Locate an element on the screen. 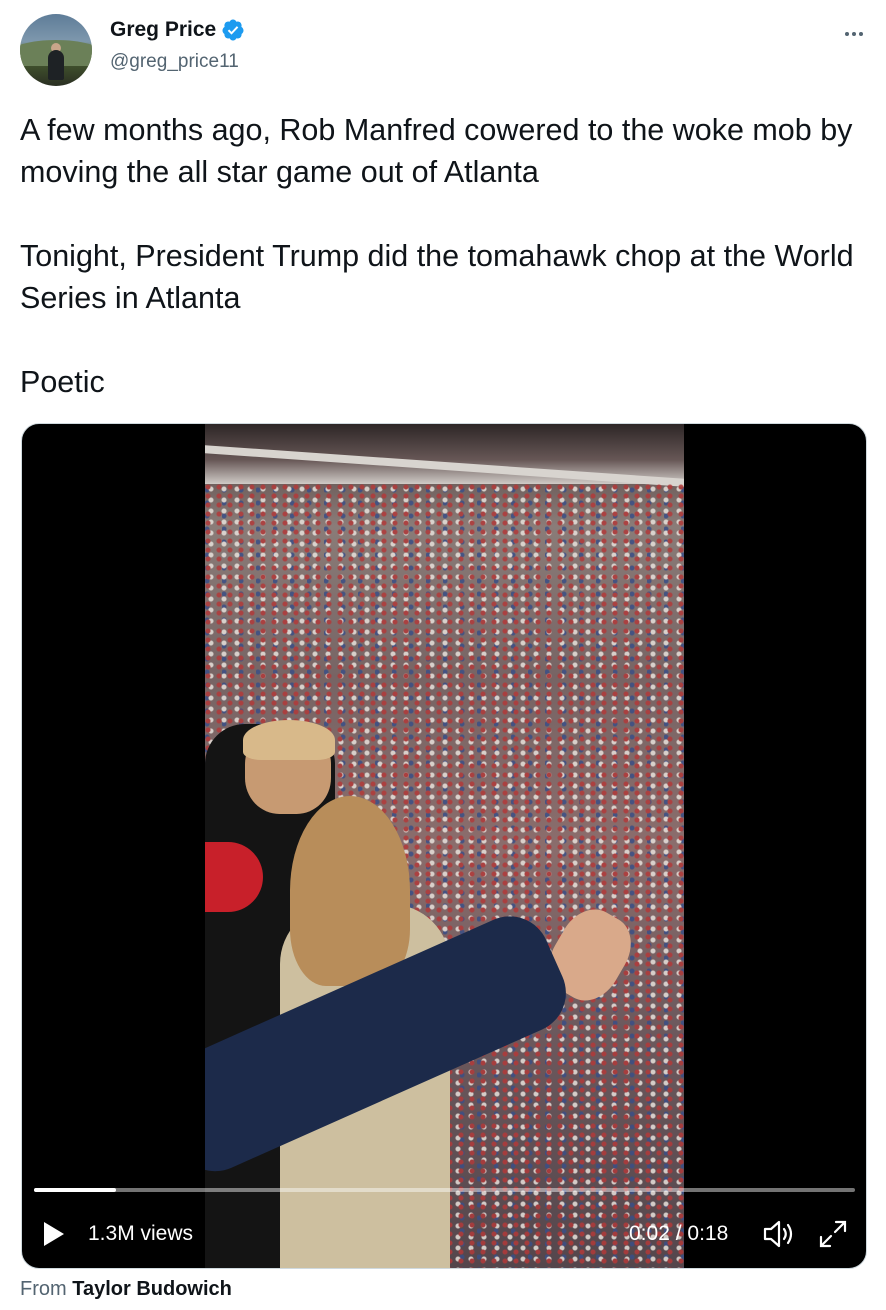 Image resolution: width=886 pixels, height=1310 pixels. volume-button is located at coordinates (779, 1234).